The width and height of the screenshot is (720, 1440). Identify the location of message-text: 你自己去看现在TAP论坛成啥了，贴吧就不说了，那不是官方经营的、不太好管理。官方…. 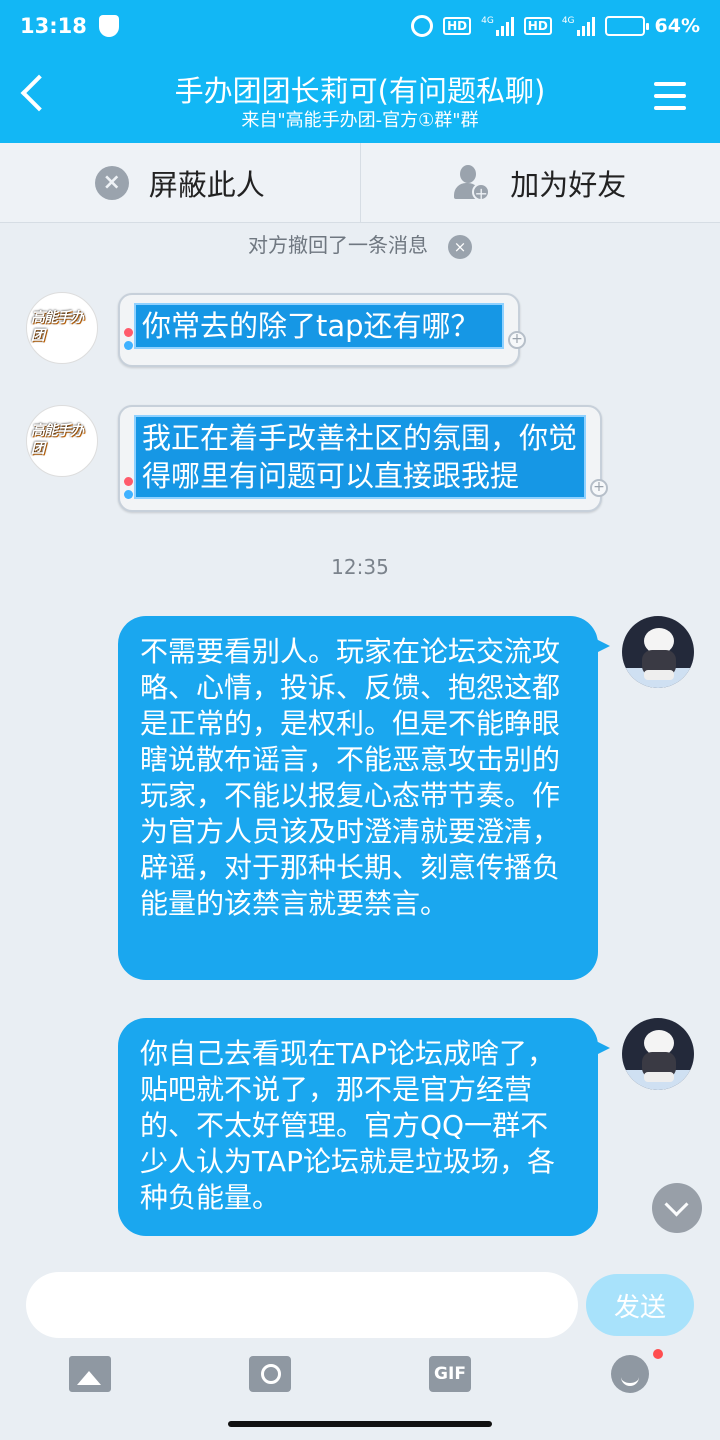
(347, 1125).